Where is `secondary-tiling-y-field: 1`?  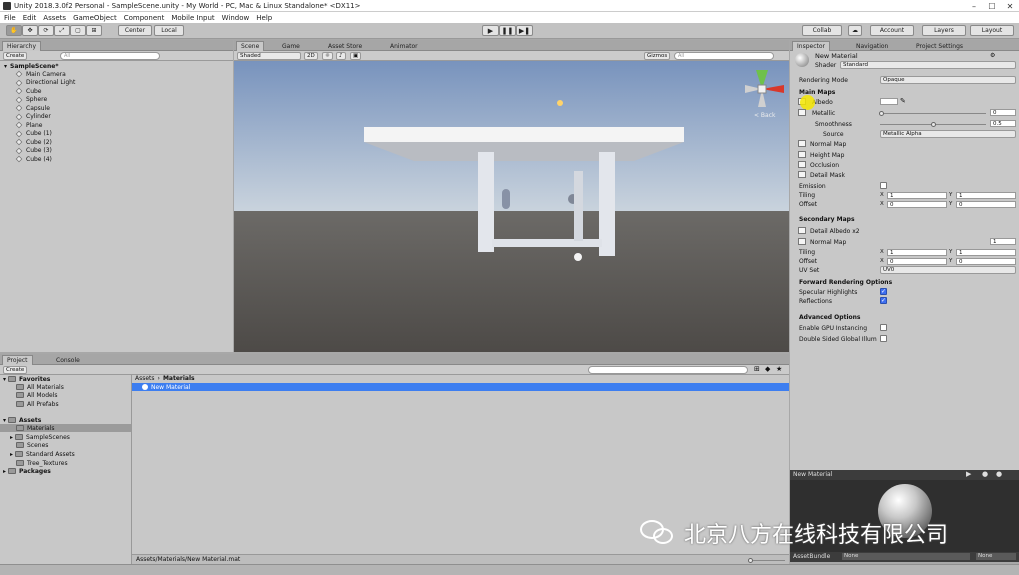
secondary-tiling-y-field: 1 is located at coordinates (986, 252).